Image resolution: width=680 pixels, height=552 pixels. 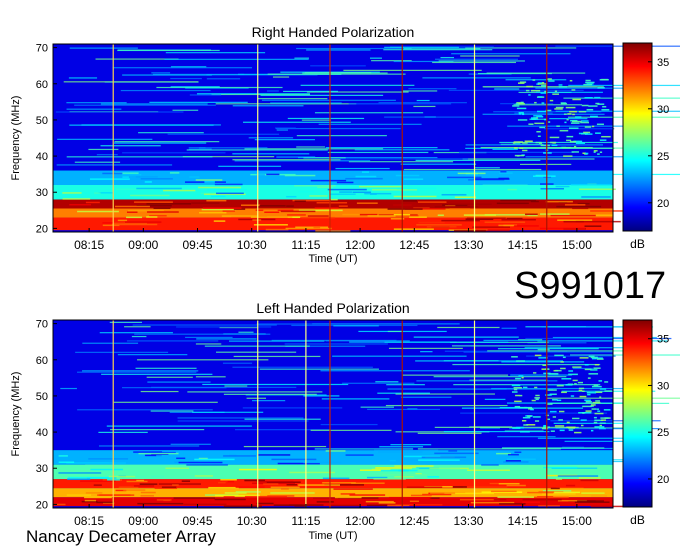 I want to click on panel-title: Right Handed Polarization, so click(x=333, y=32).